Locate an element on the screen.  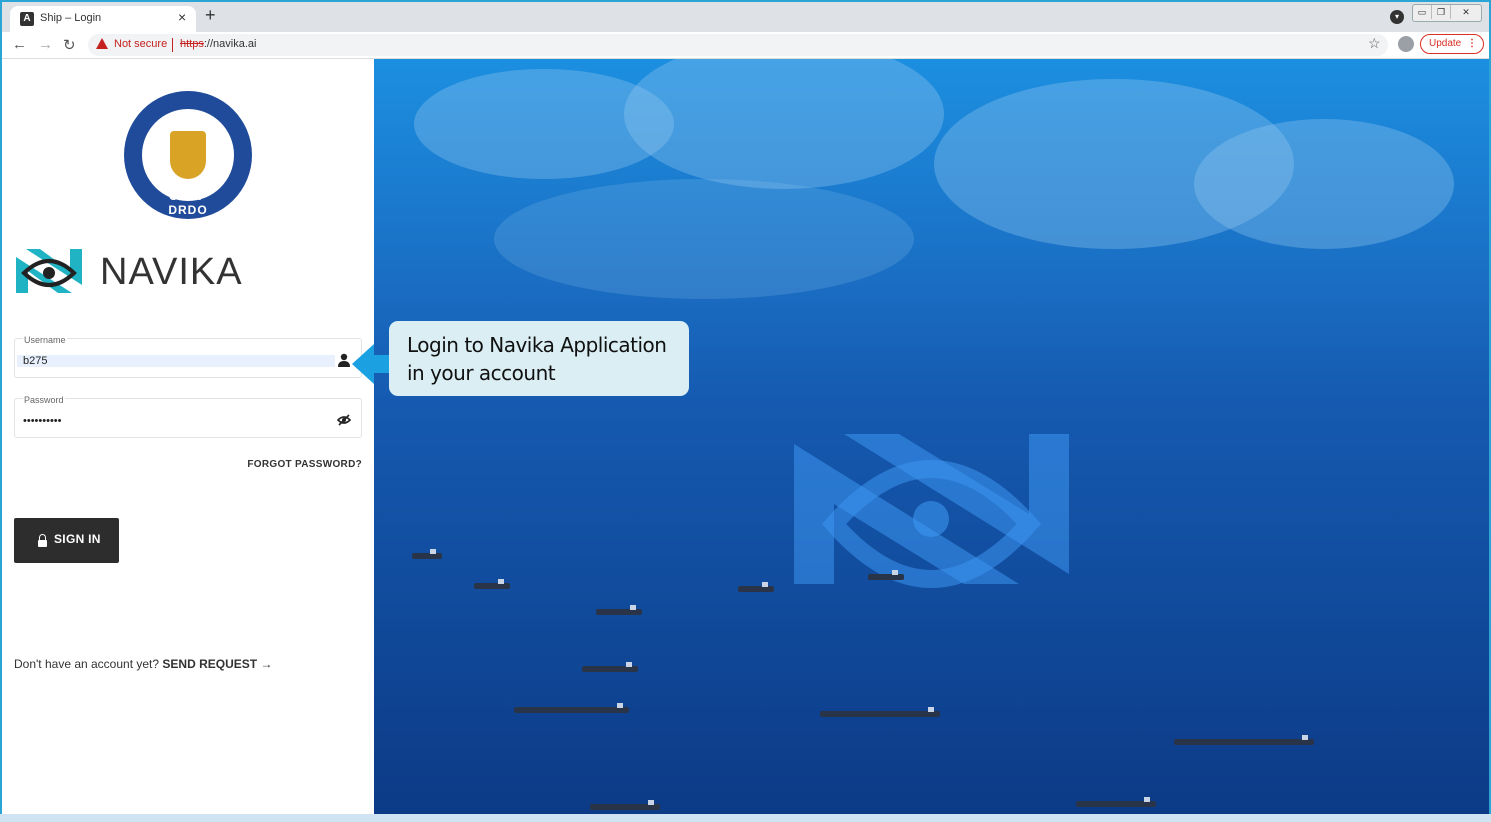
eye-off-icon is located at coordinates (344, 420).